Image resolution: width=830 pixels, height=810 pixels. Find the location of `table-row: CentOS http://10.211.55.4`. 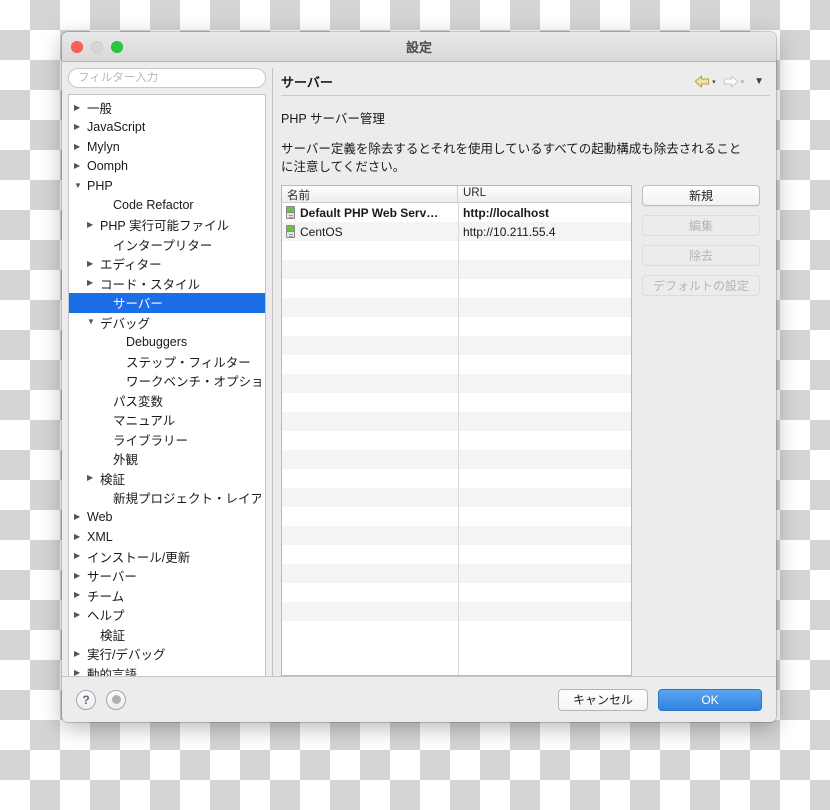

table-row: CentOS http://10.211.55.4 is located at coordinates (456, 232).